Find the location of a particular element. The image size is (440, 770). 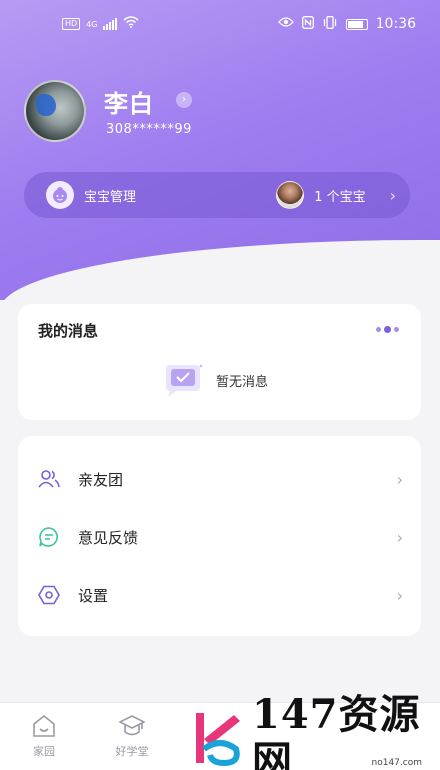

home-icon is located at coordinates (44, 726).